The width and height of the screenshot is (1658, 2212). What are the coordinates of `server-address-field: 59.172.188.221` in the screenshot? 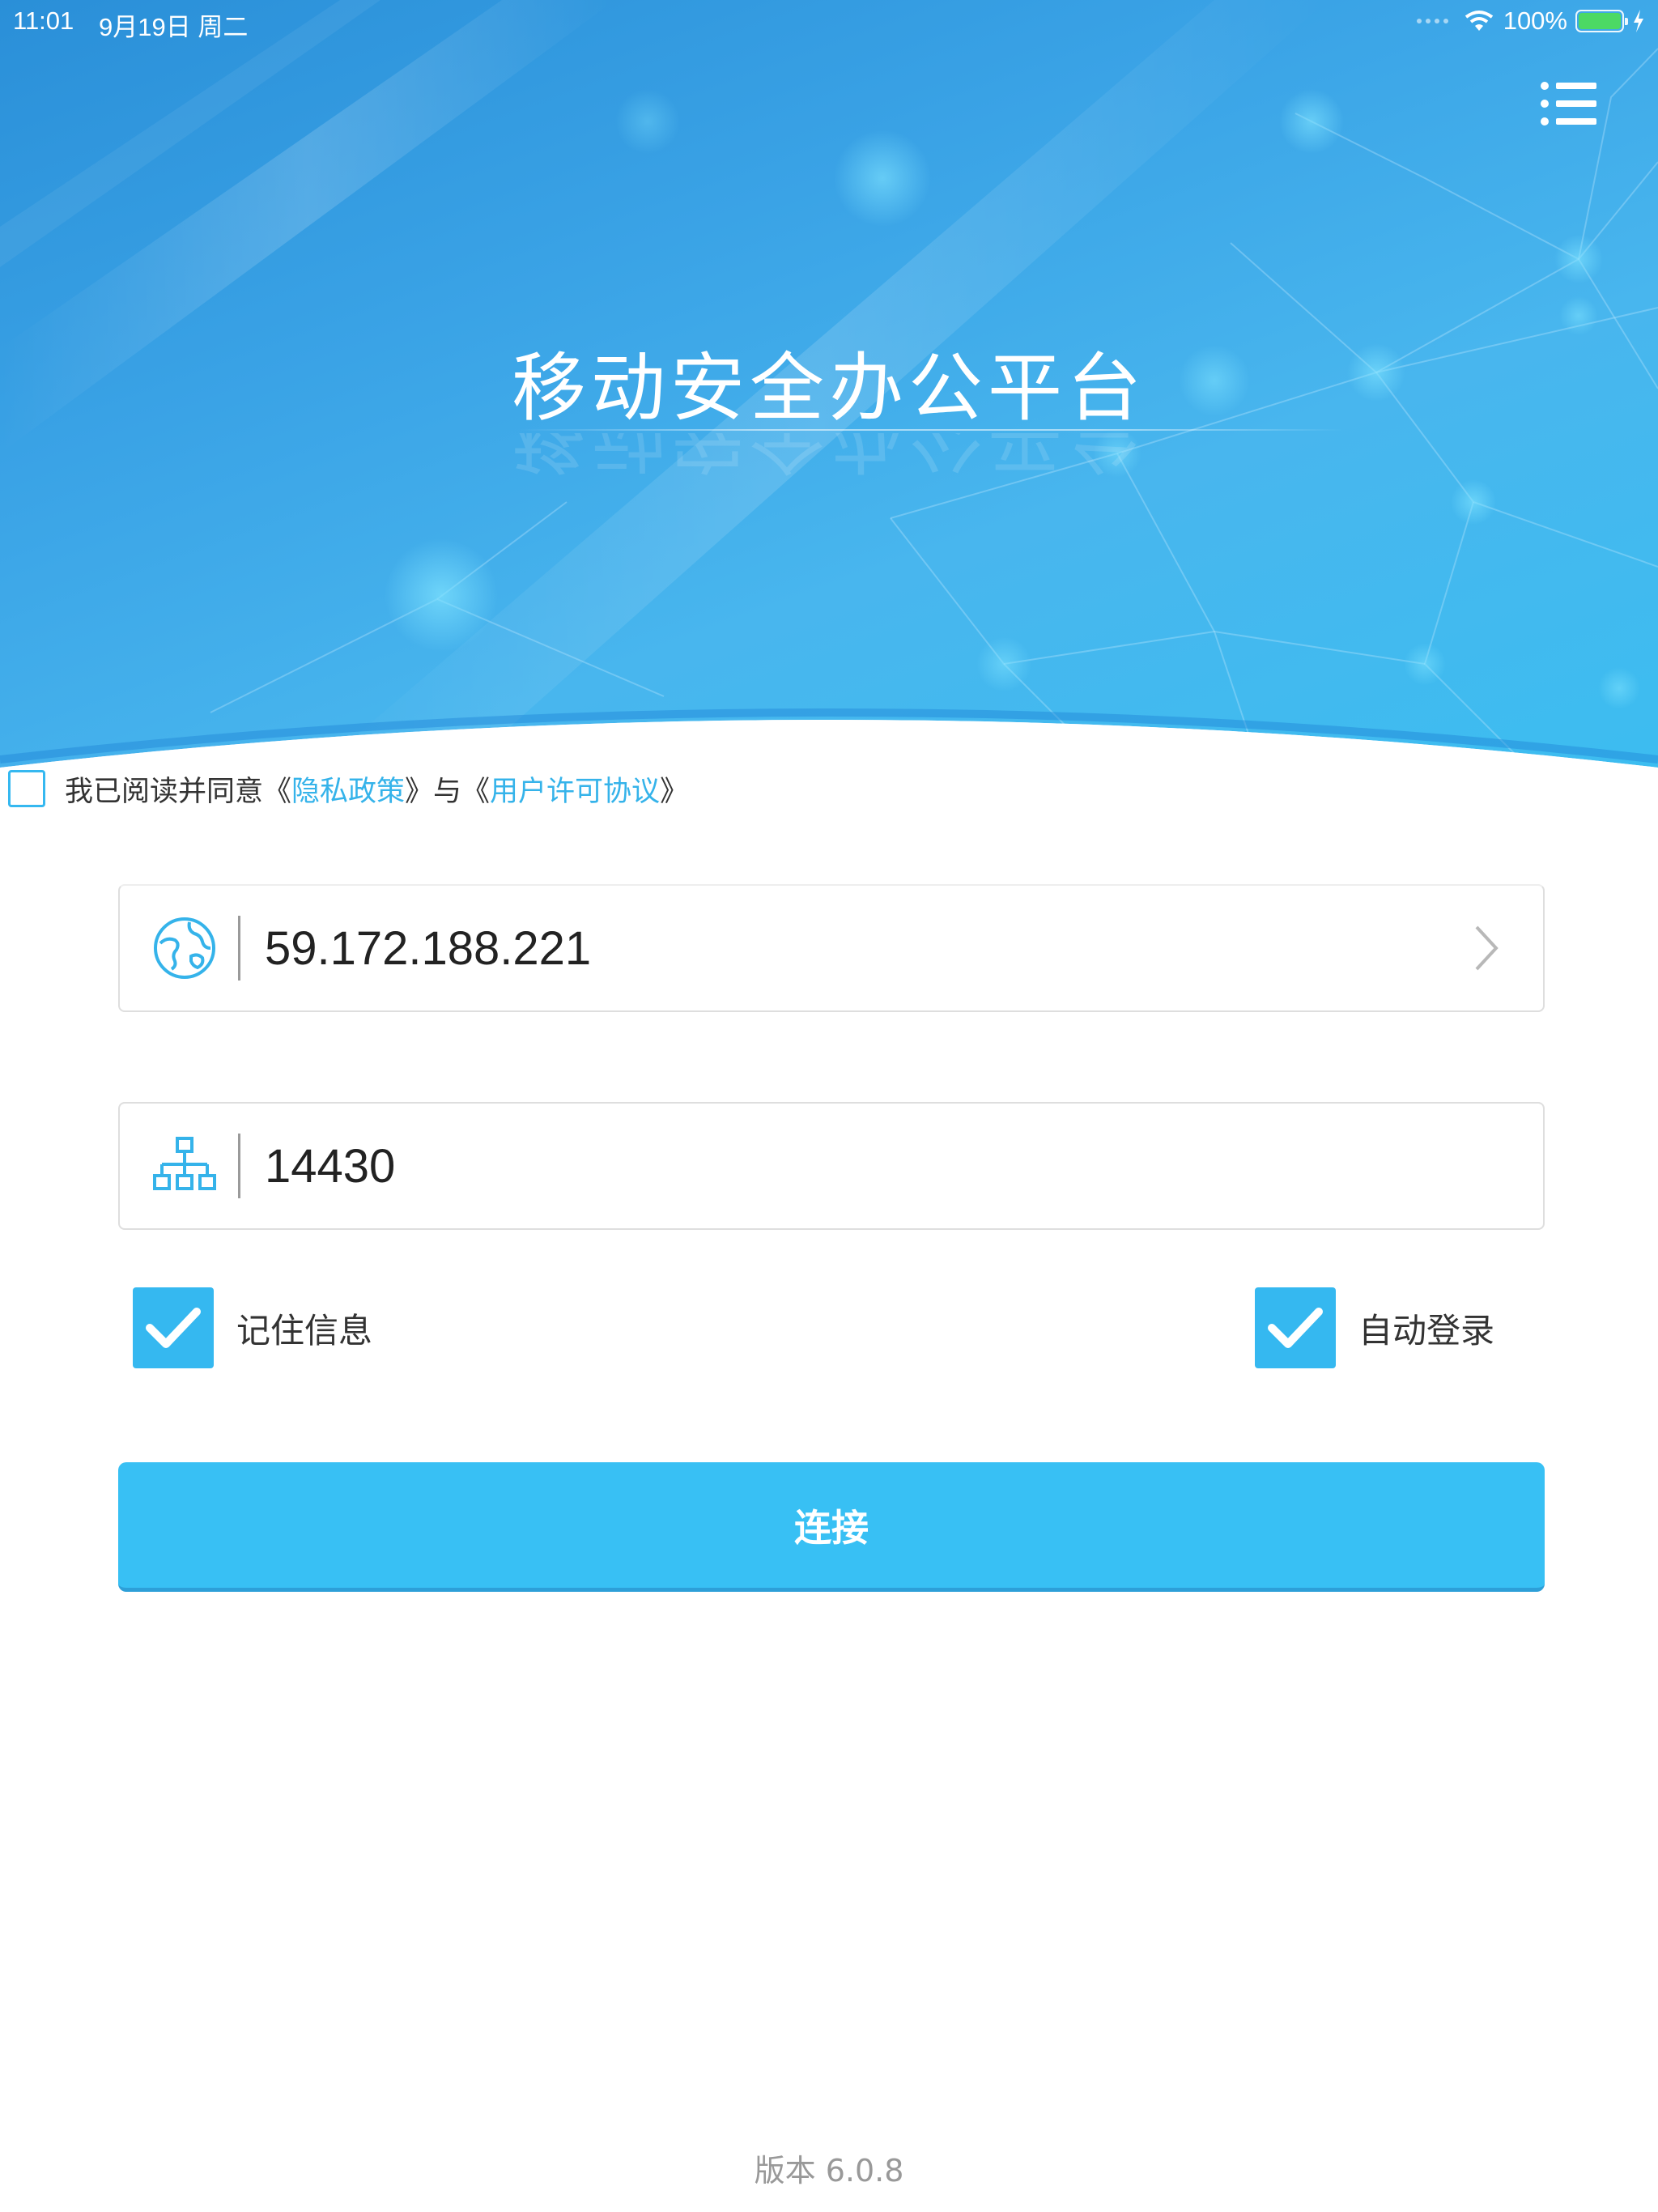 It's located at (831, 948).